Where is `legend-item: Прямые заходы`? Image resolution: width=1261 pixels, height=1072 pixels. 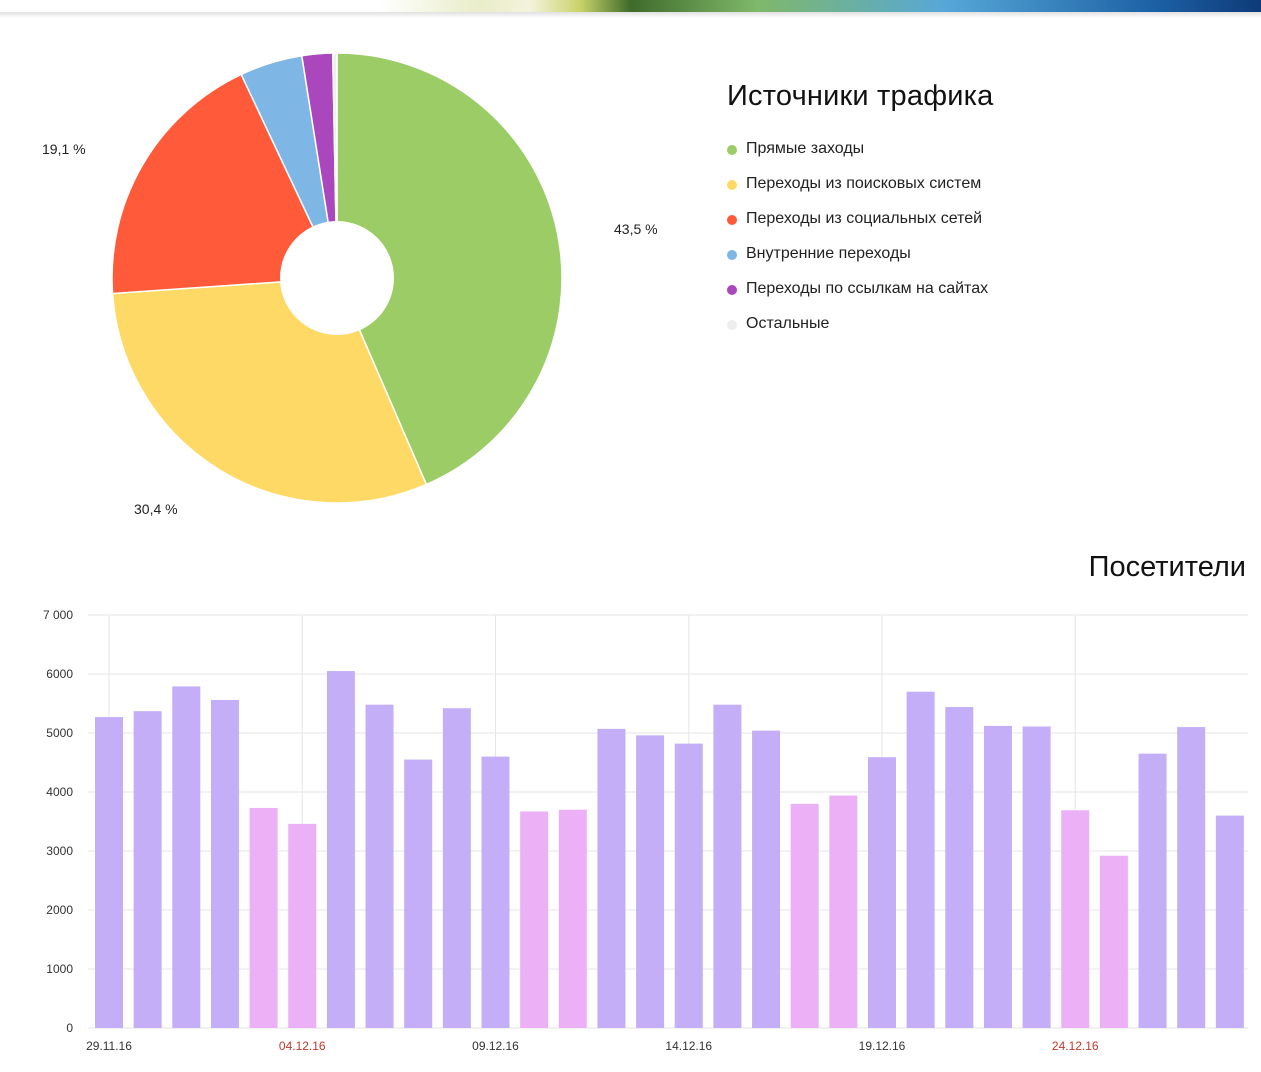 legend-item: Прямые заходы is located at coordinates (857, 157).